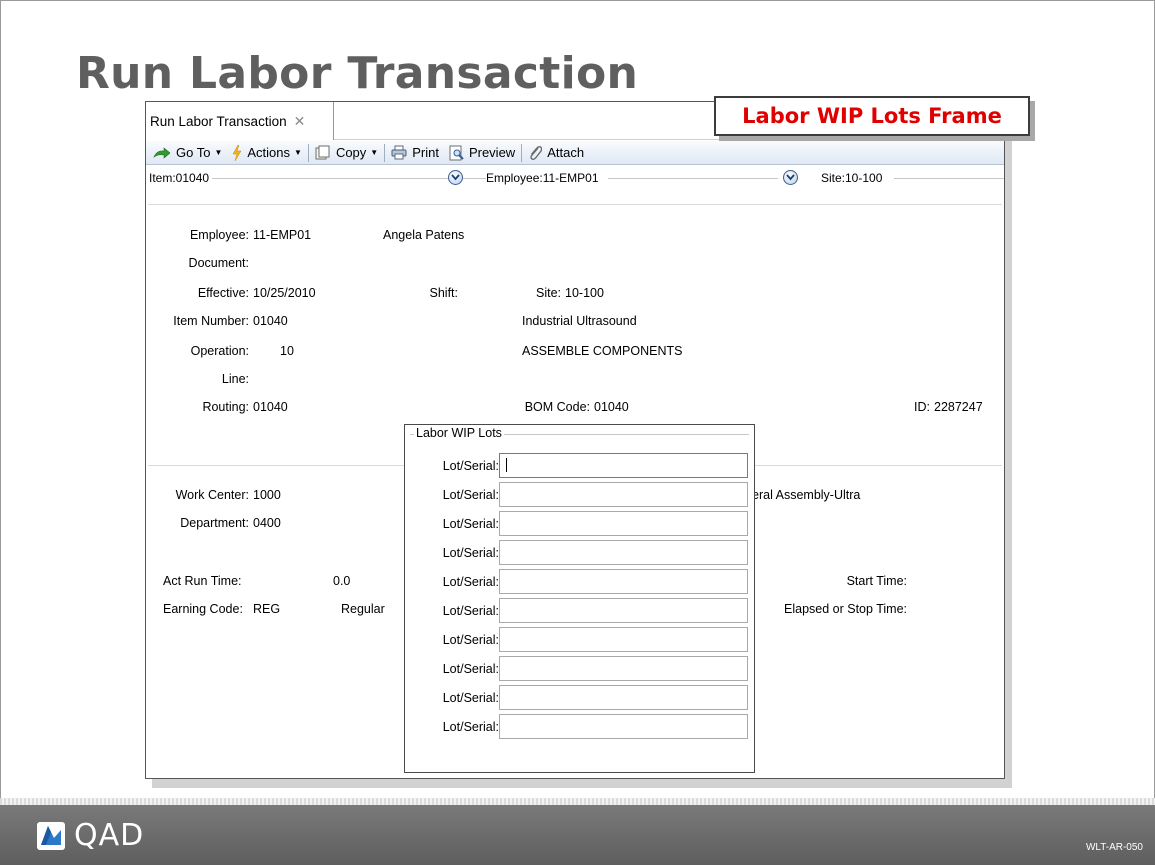  I want to click on text-cursor, so click(506, 465).